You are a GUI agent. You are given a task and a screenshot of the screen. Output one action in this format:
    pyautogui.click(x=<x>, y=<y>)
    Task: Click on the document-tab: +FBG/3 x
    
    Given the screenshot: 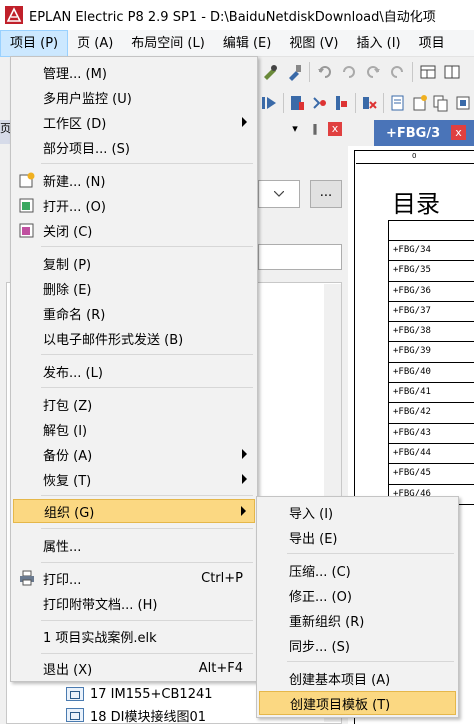 What is the action you would take?
    pyautogui.click(x=424, y=133)
    